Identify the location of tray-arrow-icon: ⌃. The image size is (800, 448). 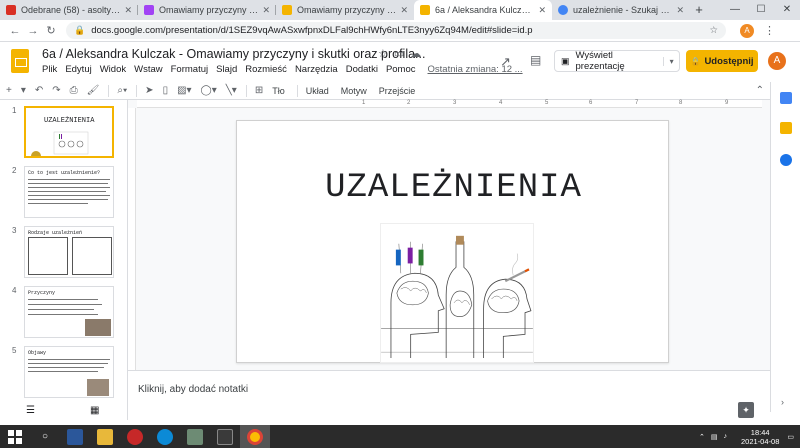
(702, 437).